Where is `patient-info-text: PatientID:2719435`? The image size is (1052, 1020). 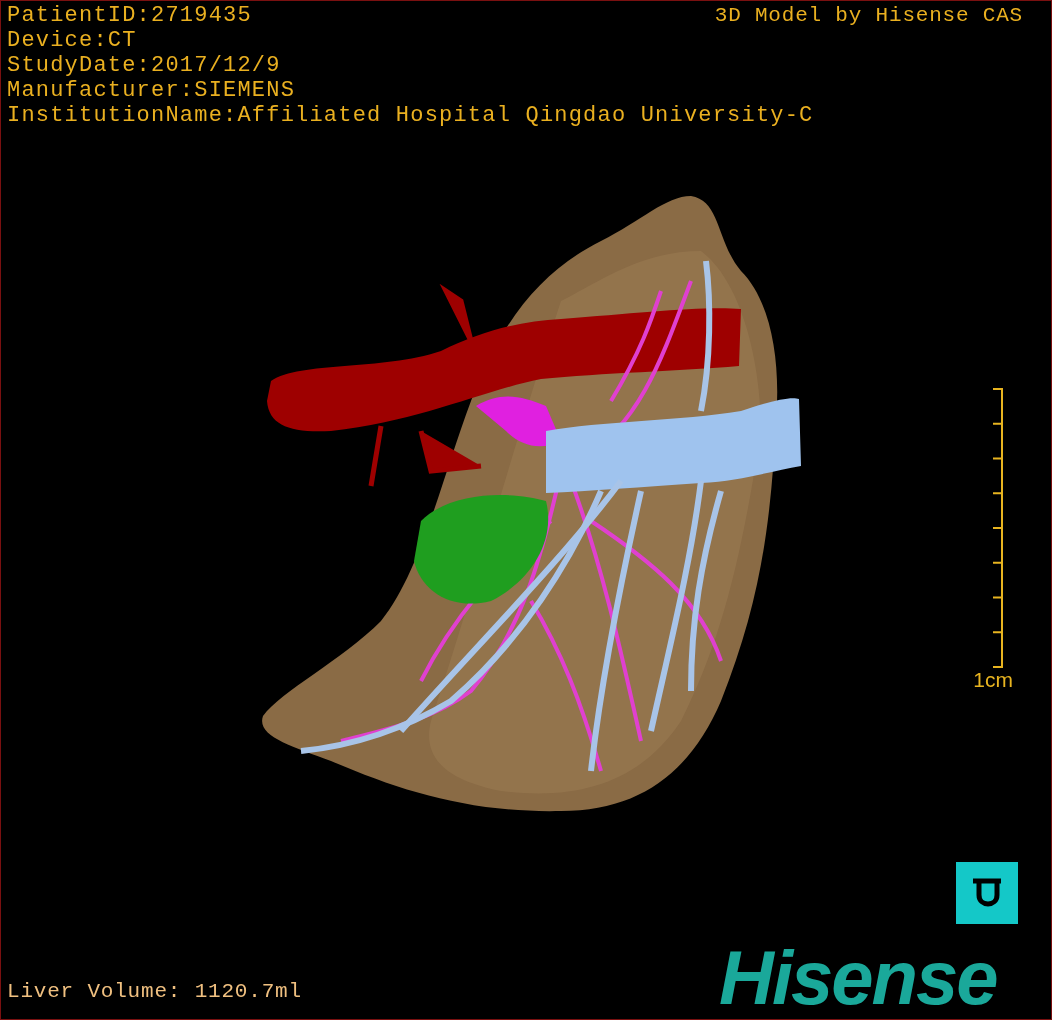
patient-info-text: PatientID:2719435 is located at coordinates (129, 15).